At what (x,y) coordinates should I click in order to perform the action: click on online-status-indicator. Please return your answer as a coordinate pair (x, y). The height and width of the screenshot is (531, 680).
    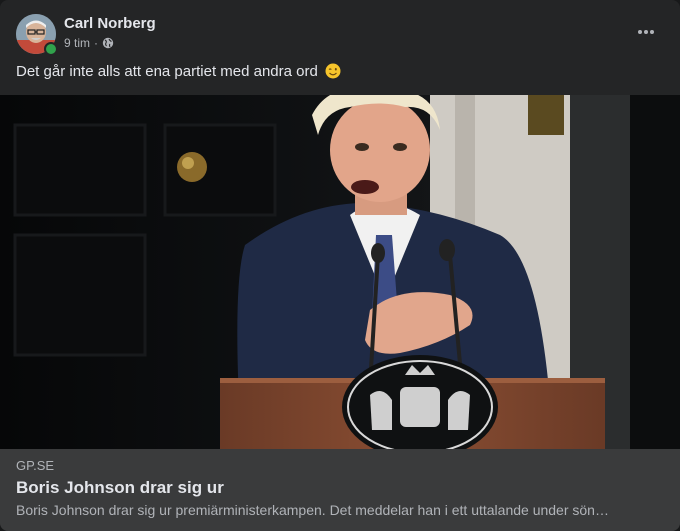
    Looking at the image, I should click on (51, 49).